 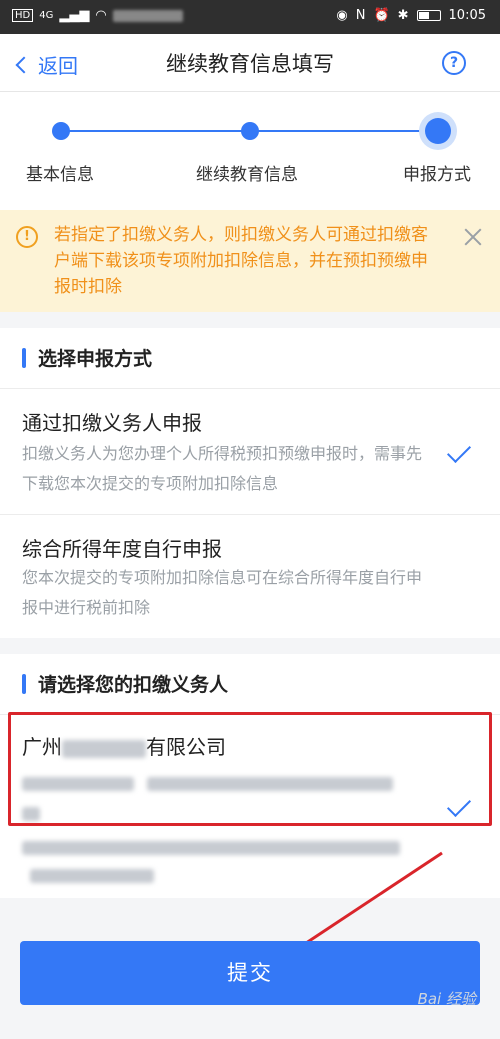 I want to click on watermark-logo: Bai 经验, so click(x=446, y=999).